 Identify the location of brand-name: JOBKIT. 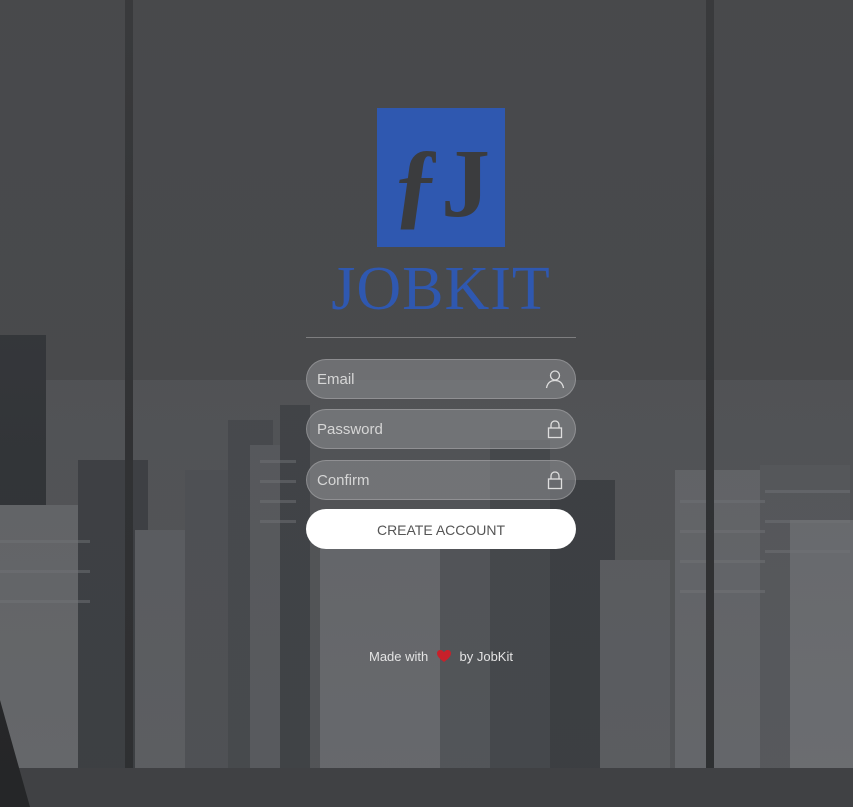
(441, 289).